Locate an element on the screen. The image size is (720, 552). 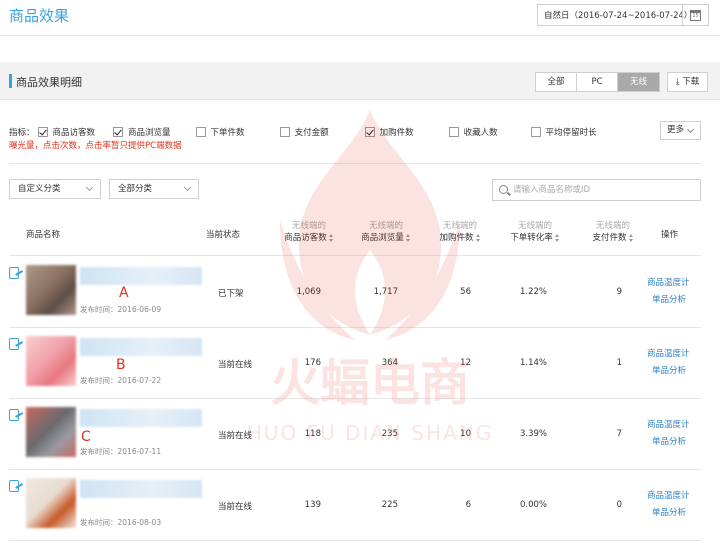
visitors-cell: 176 is located at coordinates (312, 363).